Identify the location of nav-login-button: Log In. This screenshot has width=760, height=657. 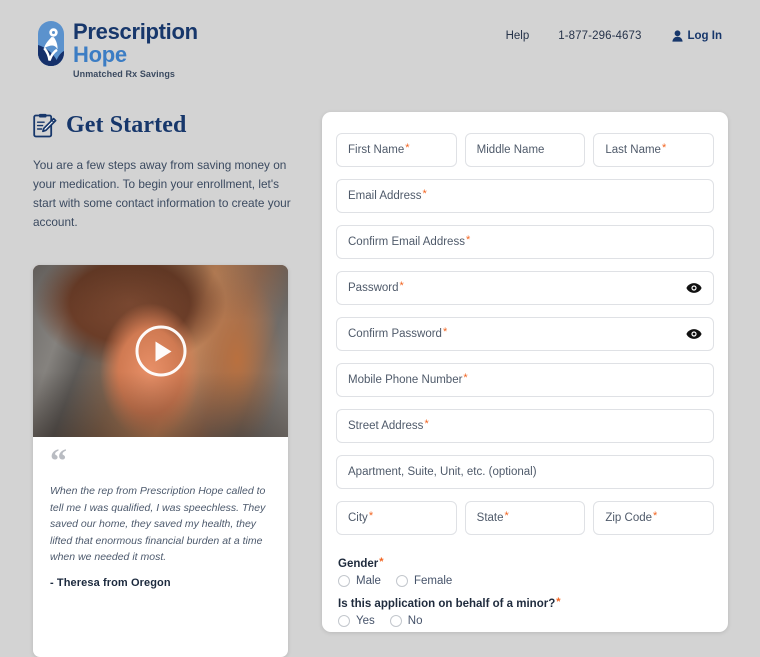
(697, 36).